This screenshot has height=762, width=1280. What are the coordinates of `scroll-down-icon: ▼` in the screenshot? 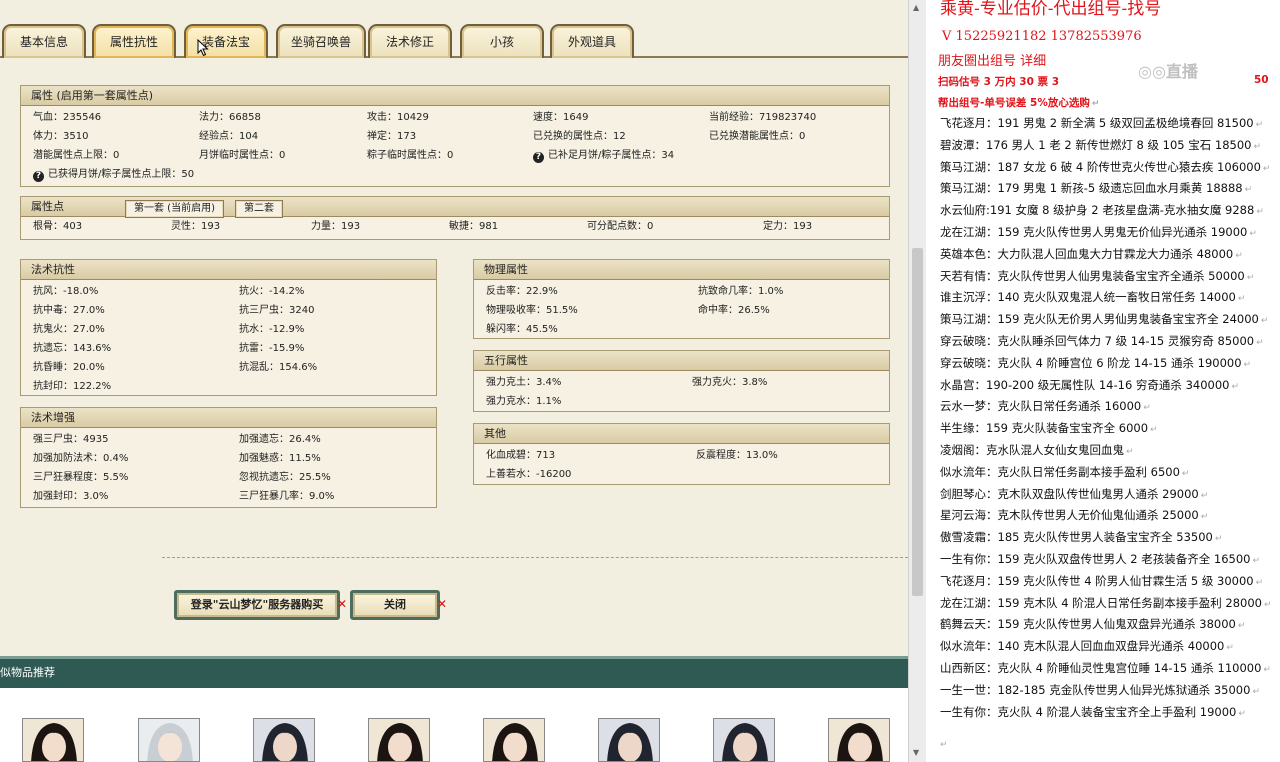 It's located at (916, 752).